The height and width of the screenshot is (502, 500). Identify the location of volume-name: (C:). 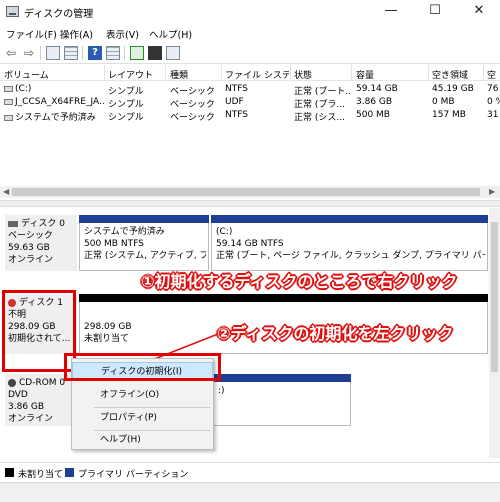
(23, 89).